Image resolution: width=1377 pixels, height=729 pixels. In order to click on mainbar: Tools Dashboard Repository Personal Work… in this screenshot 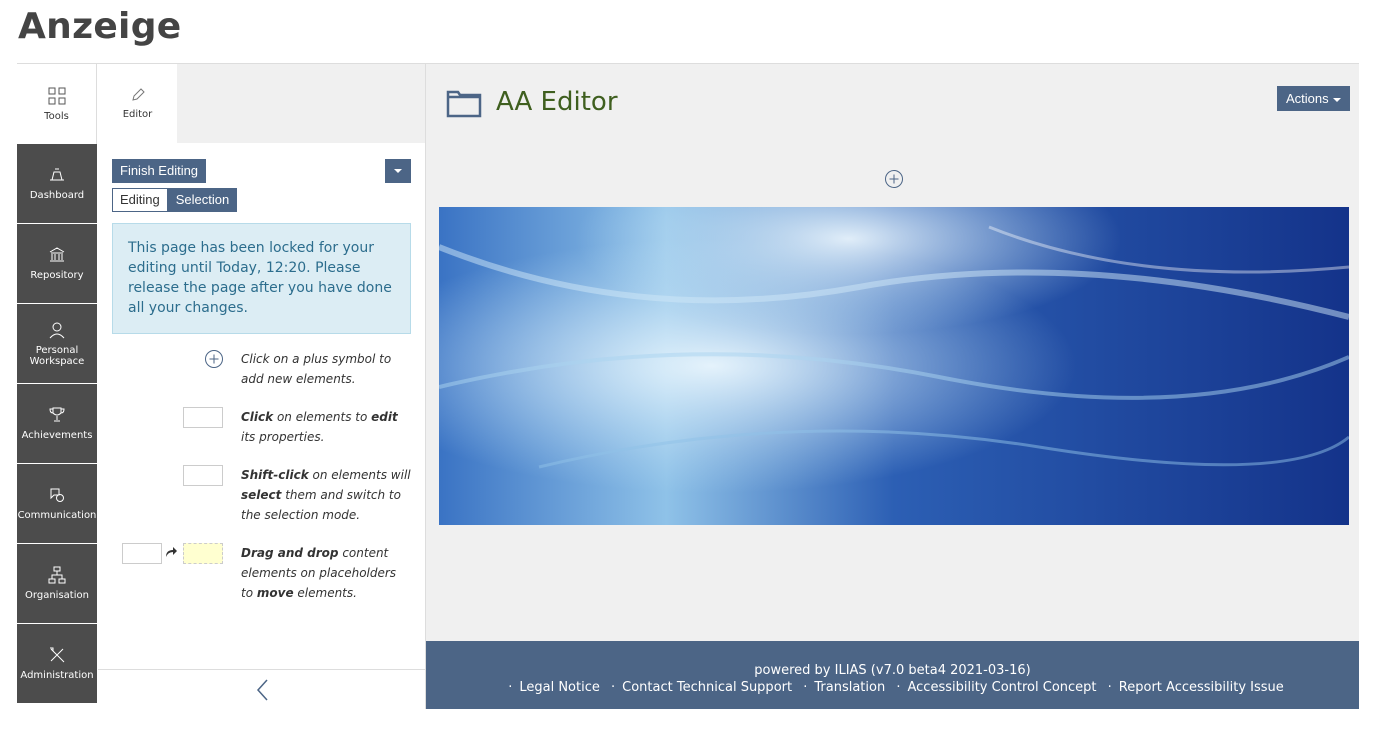, I will do `click(57, 386)`.